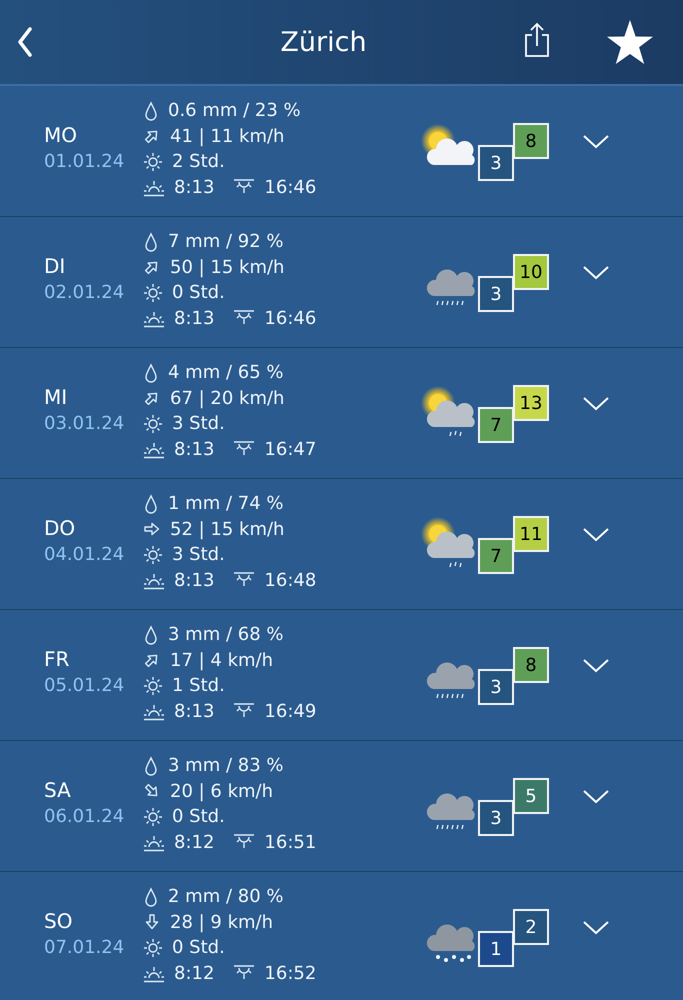 This screenshot has width=683, height=1000. What do you see at coordinates (531, 534) in the screenshot?
I see `max-temperature: 11` at bounding box center [531, 534].